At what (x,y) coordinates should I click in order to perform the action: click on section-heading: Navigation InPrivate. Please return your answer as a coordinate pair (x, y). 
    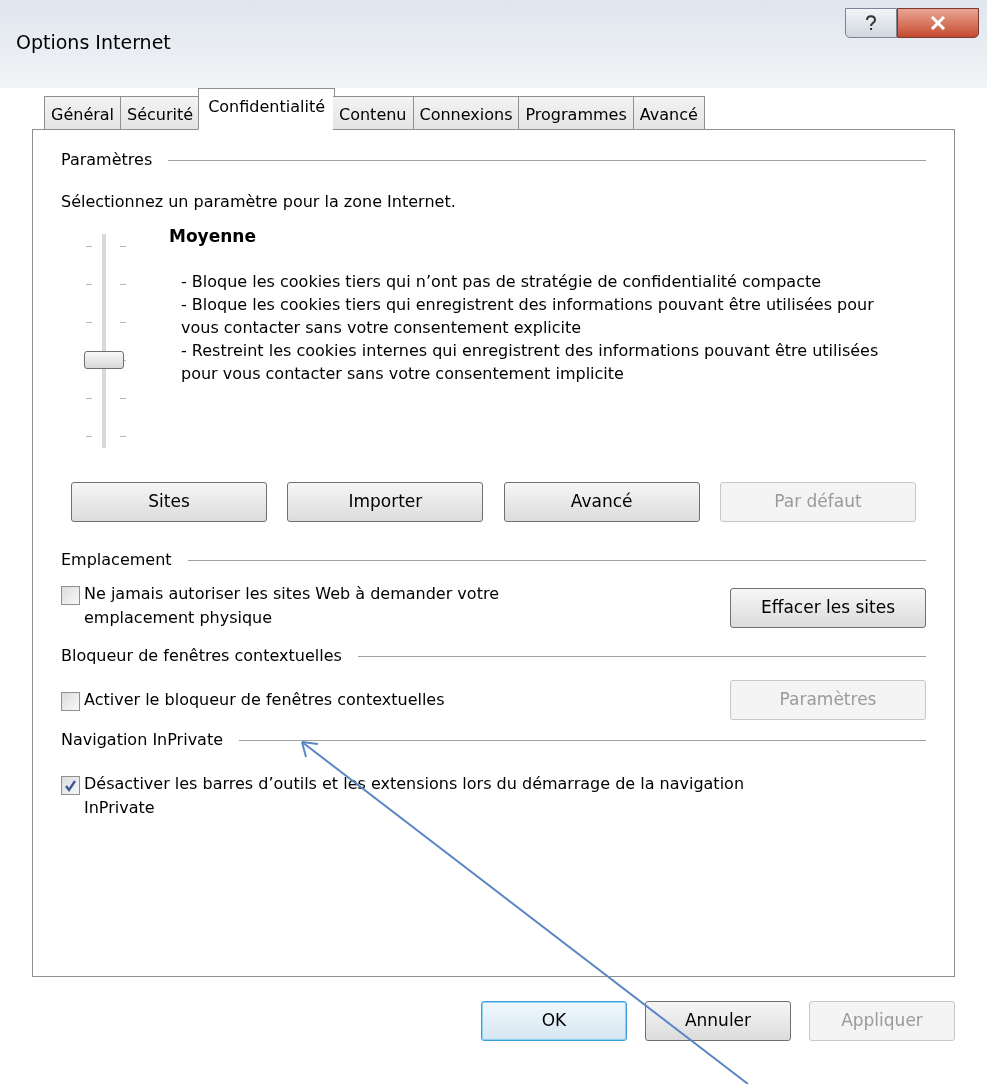
    Looking at the image, I should click on (142, 740).